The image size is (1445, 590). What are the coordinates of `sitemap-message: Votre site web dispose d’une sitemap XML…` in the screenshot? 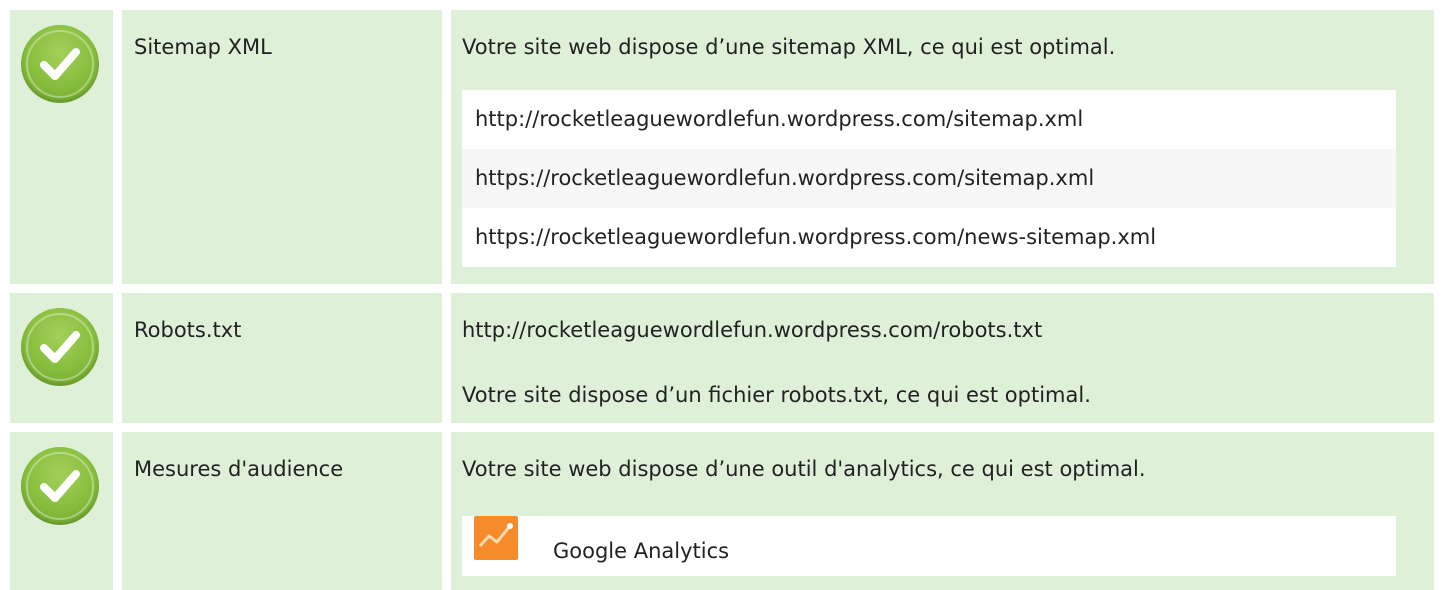 It's located at (789, 47).